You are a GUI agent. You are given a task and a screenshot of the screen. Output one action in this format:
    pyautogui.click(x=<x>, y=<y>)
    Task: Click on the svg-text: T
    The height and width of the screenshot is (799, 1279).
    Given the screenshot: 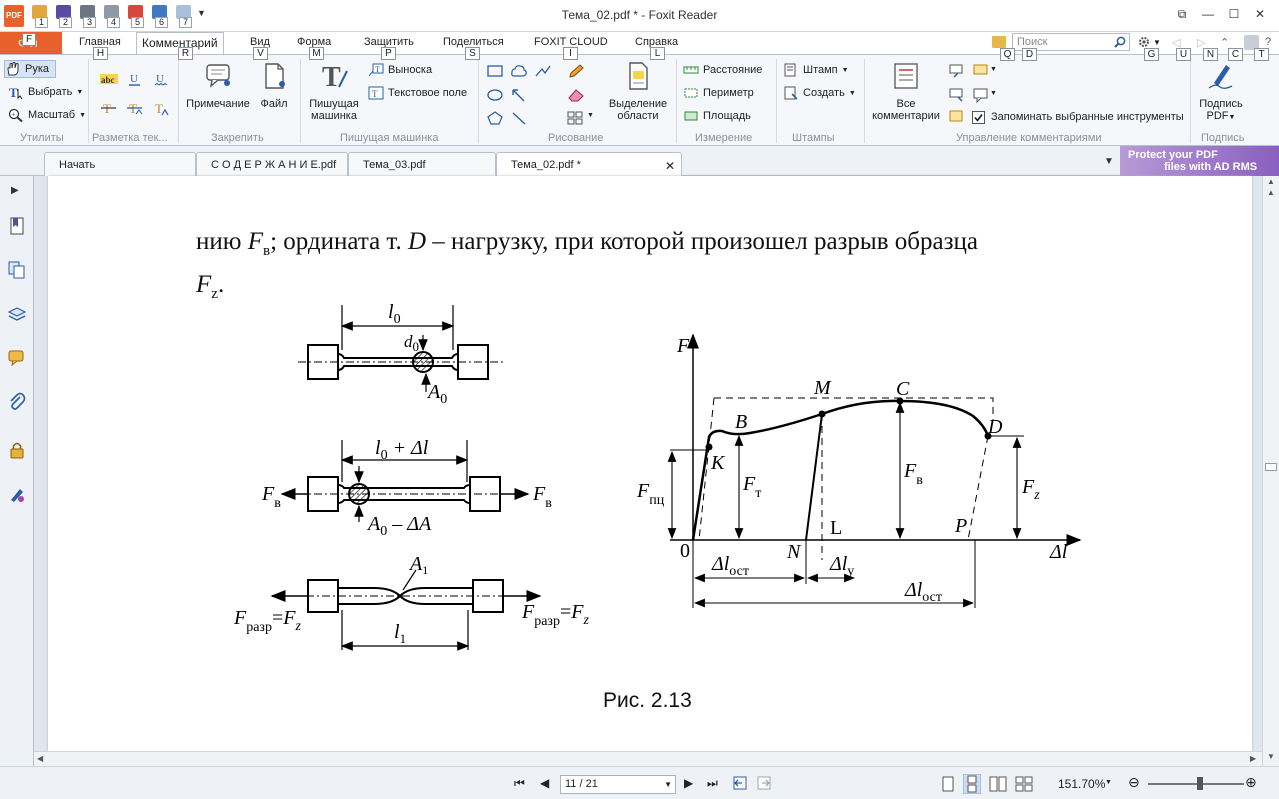 What is the action you would take?
    pyautogui.click(x=159, y=108)
    